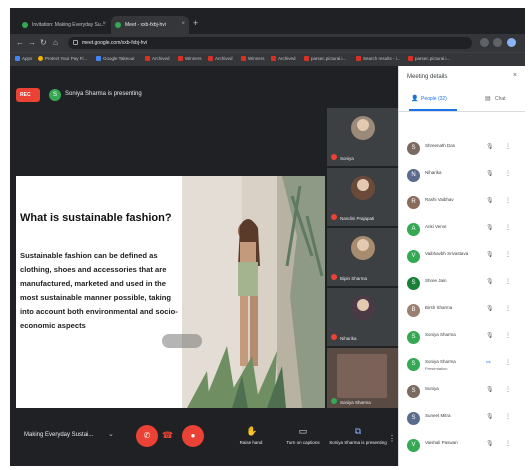 The width and height of the screenshot is (531, 470). I want to click on slide-photo, so click(253, 292).